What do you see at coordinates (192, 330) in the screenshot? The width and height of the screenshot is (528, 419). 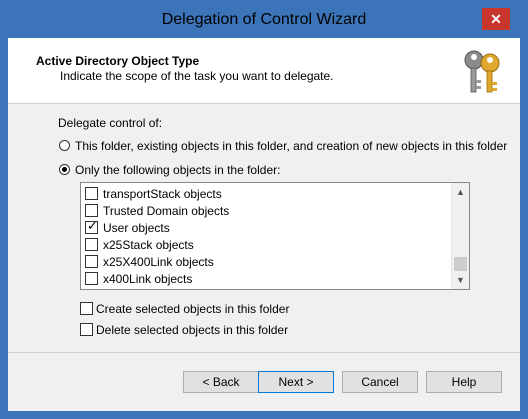 I see `delete-objects-label: Delete selected objects in this folder` at bounding box center [192, 330].